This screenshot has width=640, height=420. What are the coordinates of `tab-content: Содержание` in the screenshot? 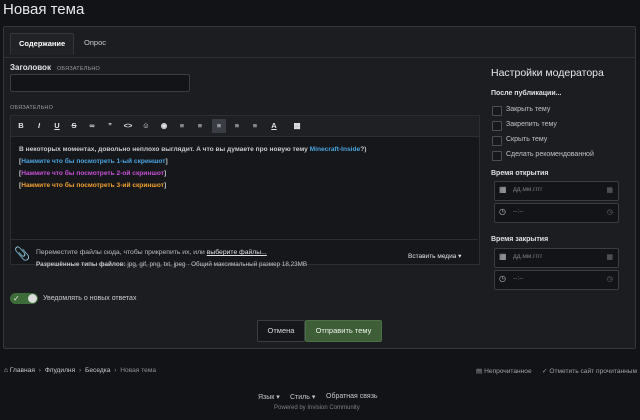 It's located at (42, 44).